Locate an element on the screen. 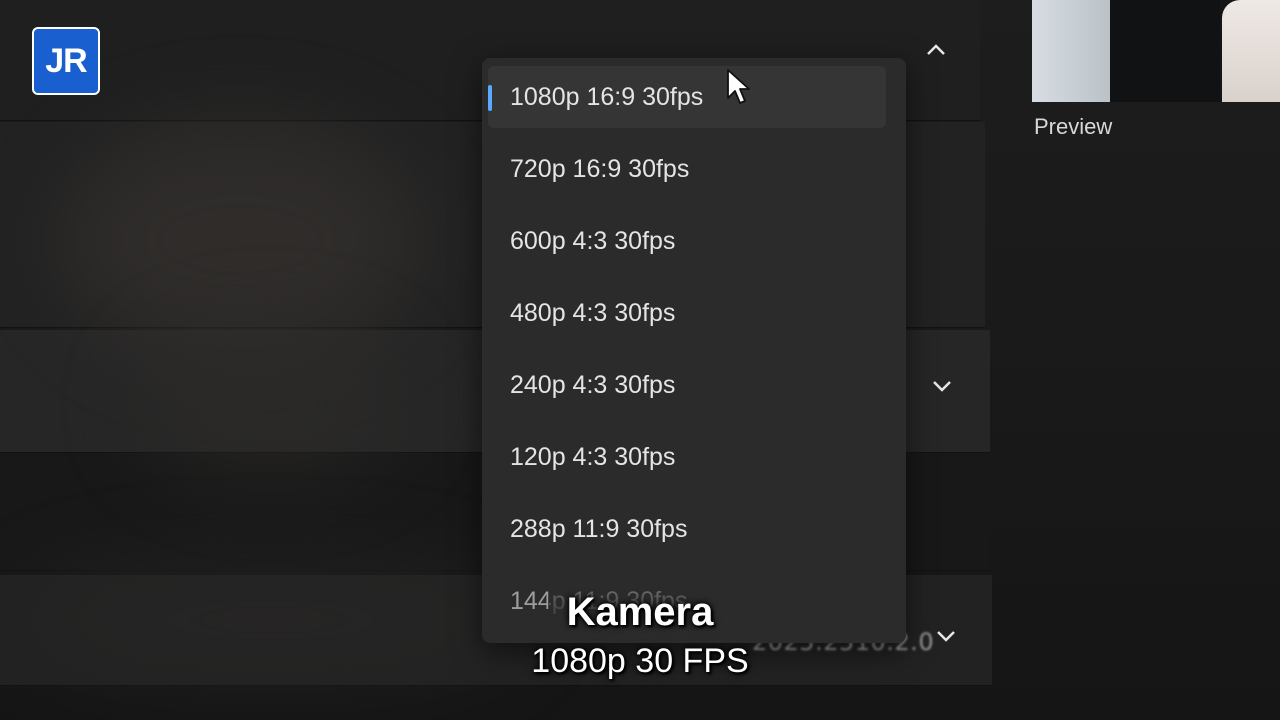 The width and height of the screenshot is (1280, 720). option-label: 480p 4:3 30fps is located at coordinates (593, 313).